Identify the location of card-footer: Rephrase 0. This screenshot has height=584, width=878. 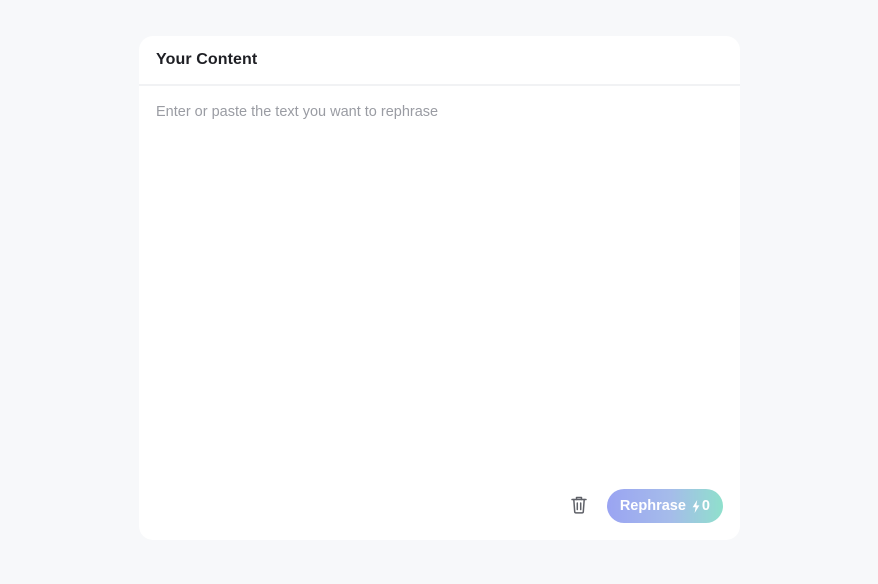
(644, 506).